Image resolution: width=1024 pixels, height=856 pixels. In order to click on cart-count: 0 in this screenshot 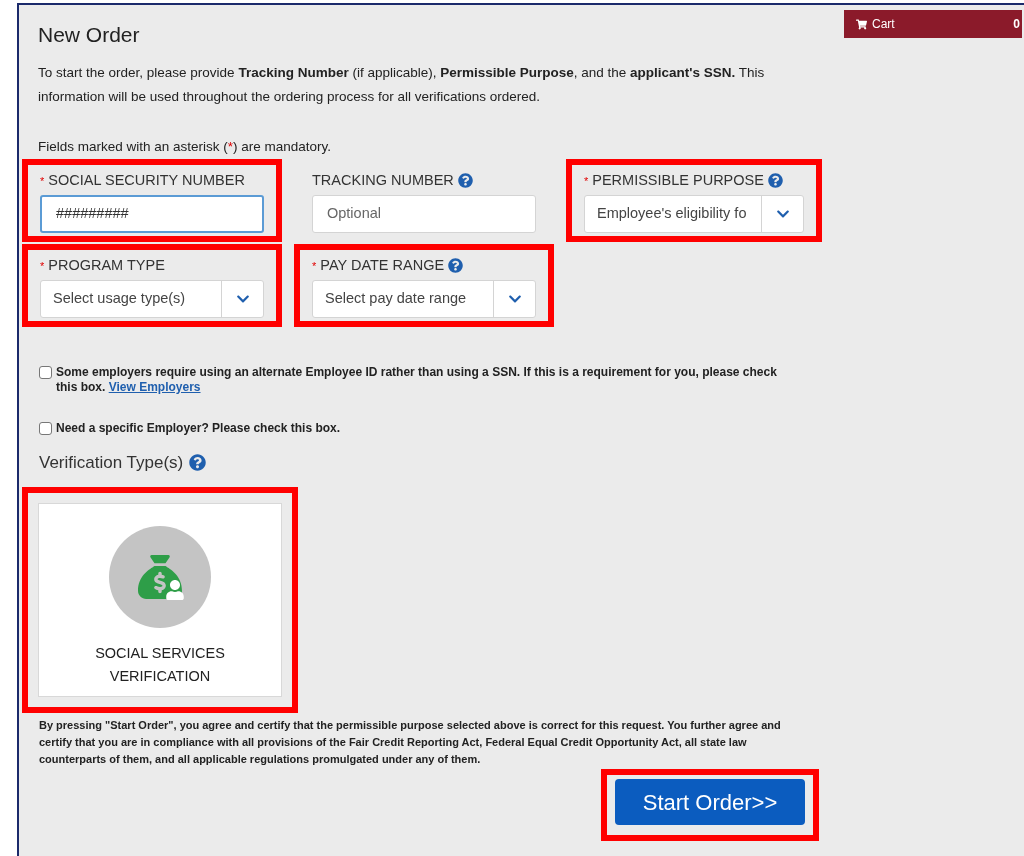, I will do `click(1016, 24)`.